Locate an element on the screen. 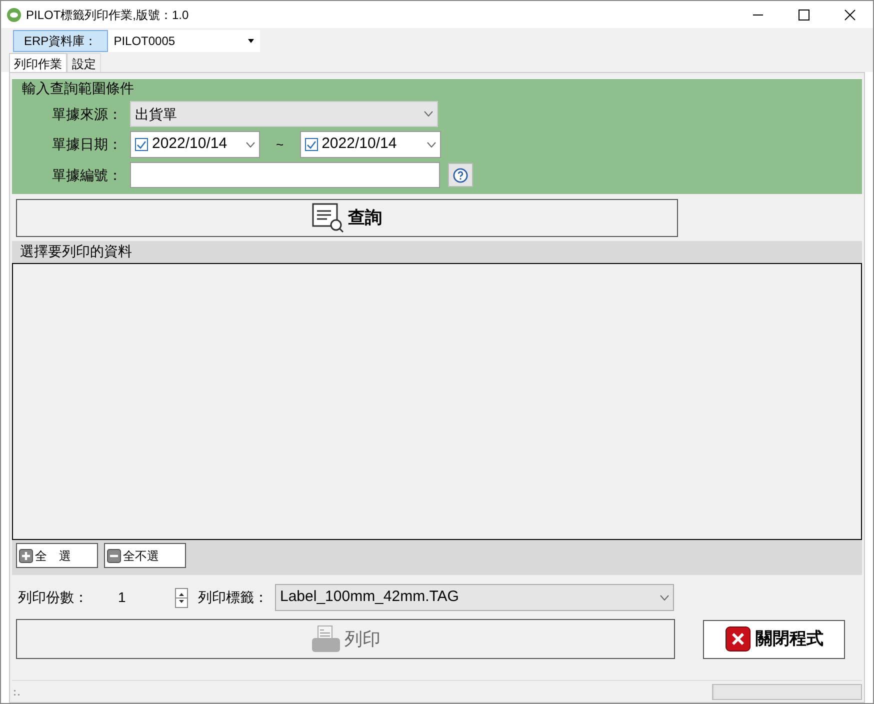  label-template-dropdown: Label_100mm_42mm.TAG is located at coordinates (474, 597).